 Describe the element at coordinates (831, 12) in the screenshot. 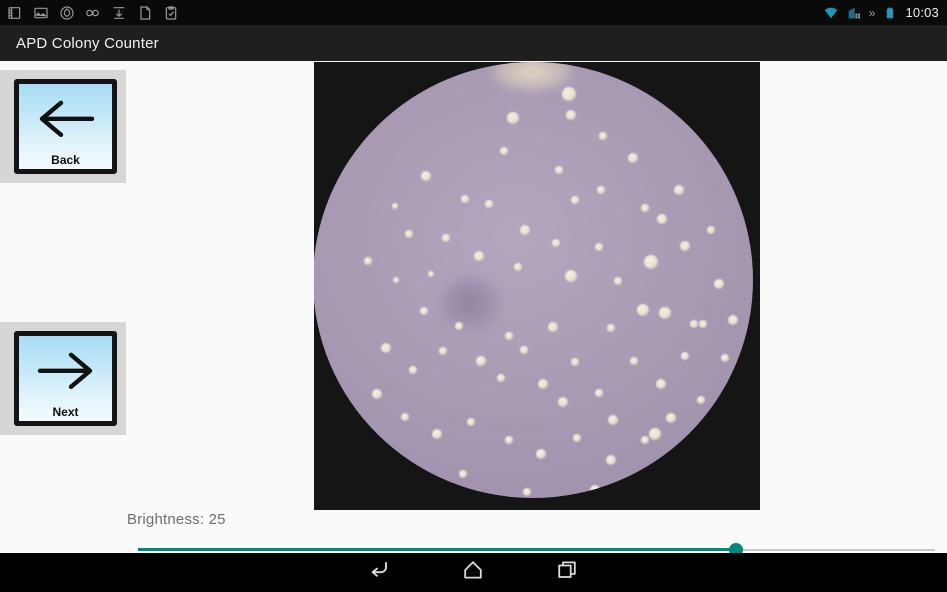

I see `wifi-icon` at that location.